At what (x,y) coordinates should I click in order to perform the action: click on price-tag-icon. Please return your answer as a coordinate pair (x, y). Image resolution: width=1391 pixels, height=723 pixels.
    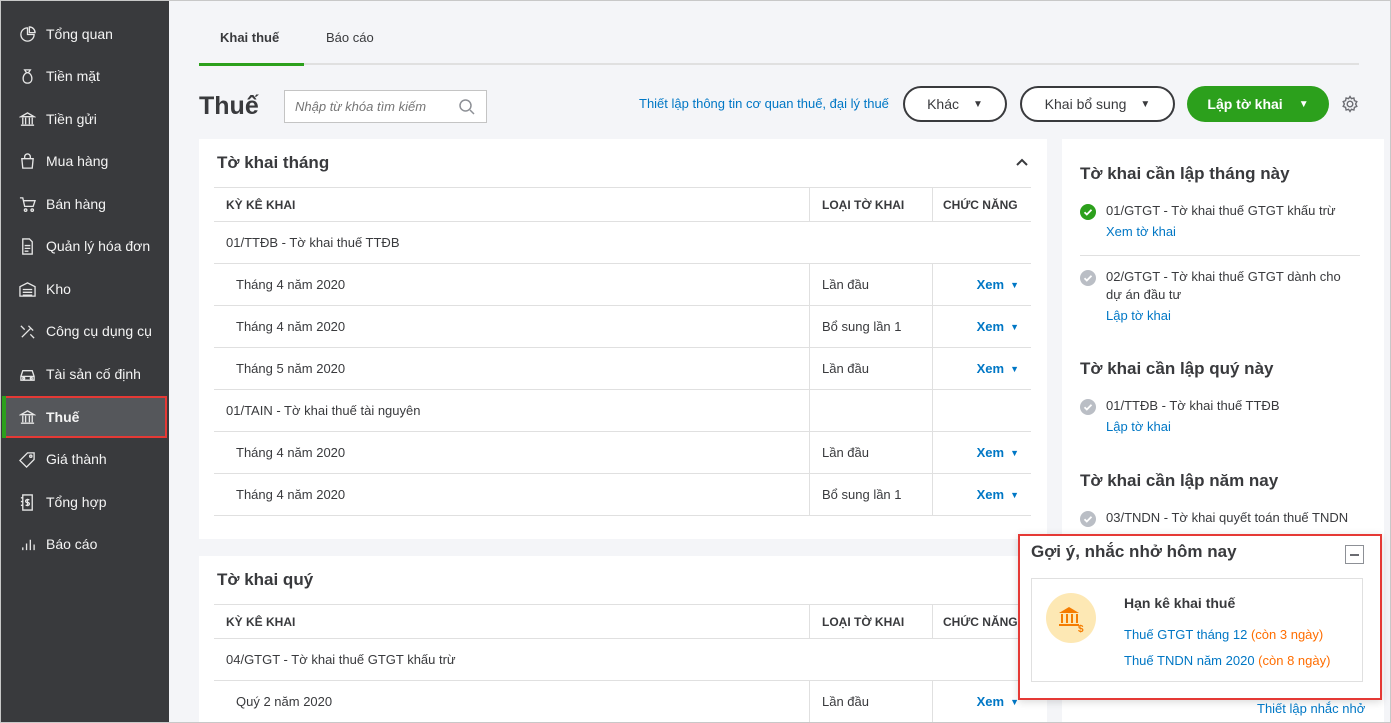
    Looking at the image, I should click on (27, 459).